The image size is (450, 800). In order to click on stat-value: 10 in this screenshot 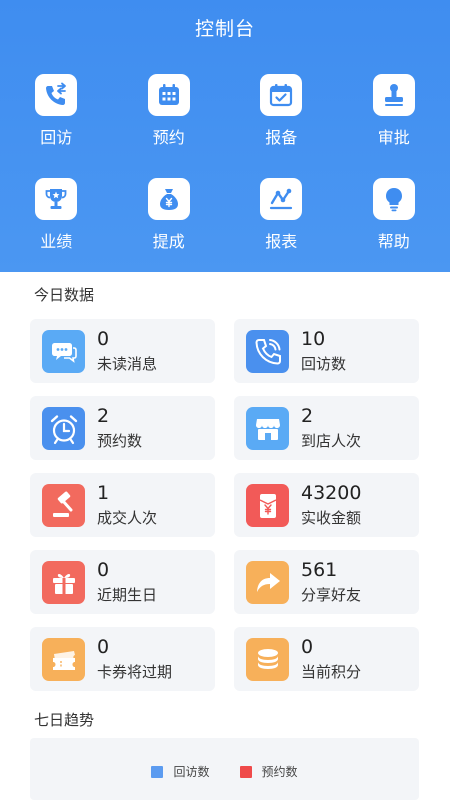, I will do `click(313, 339)`.